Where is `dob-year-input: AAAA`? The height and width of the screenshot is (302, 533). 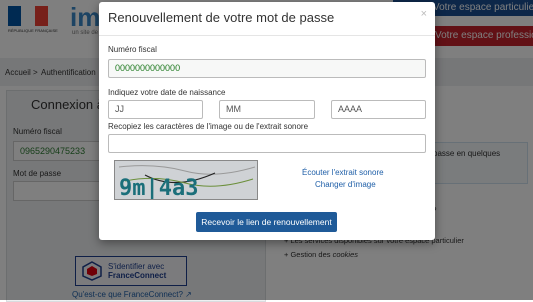
dob-year-input: AAAA is located at coordinates (378, 109).